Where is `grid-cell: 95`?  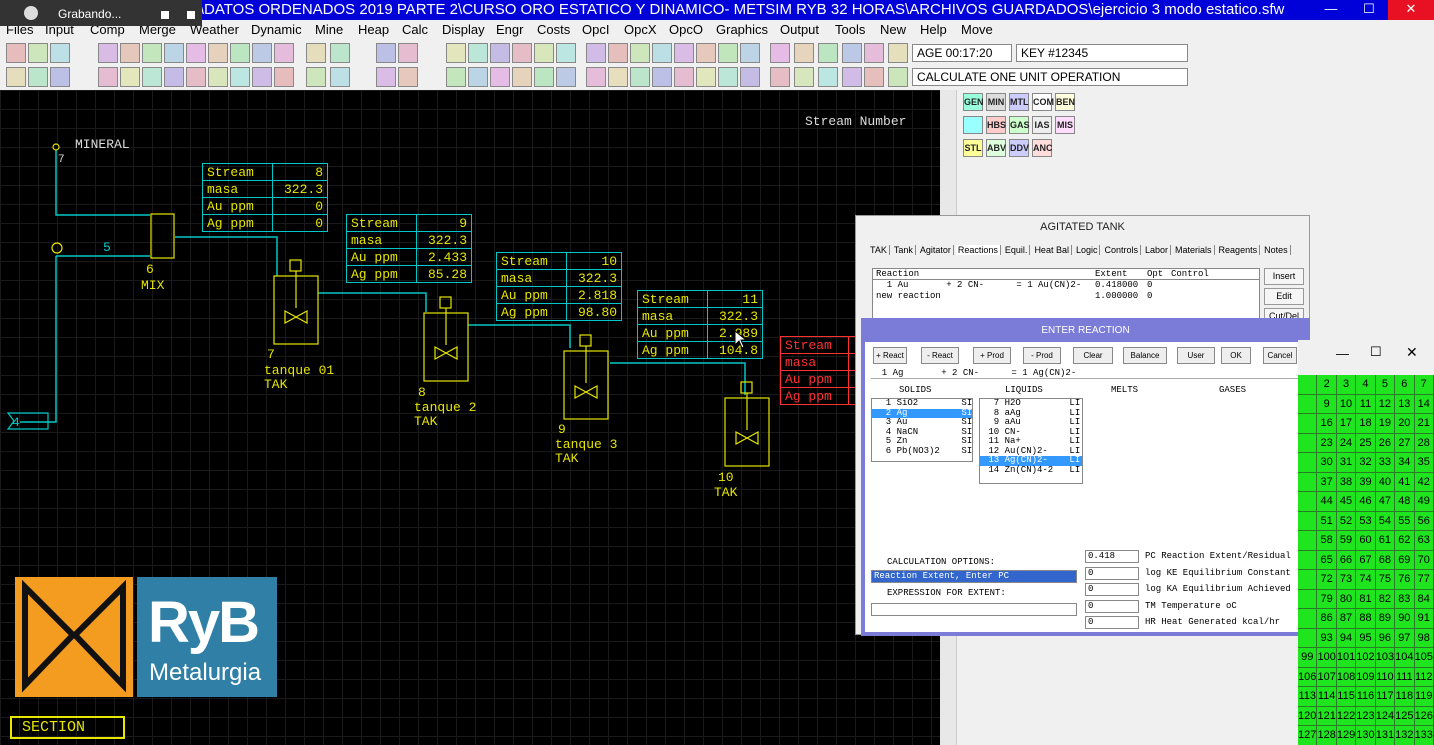
grid-cell: 95 is located at coordinates (1366, 638).